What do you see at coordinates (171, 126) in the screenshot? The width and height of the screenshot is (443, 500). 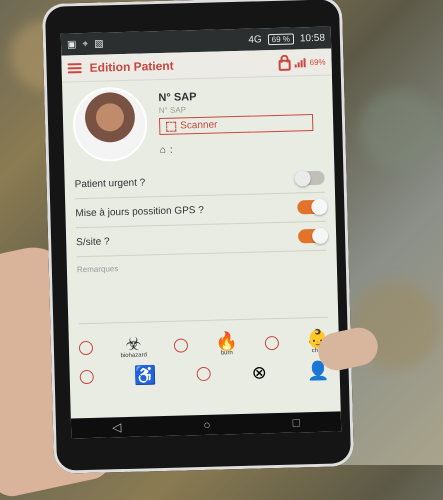 I see `scan-icon` at bounding box center [171, 126].